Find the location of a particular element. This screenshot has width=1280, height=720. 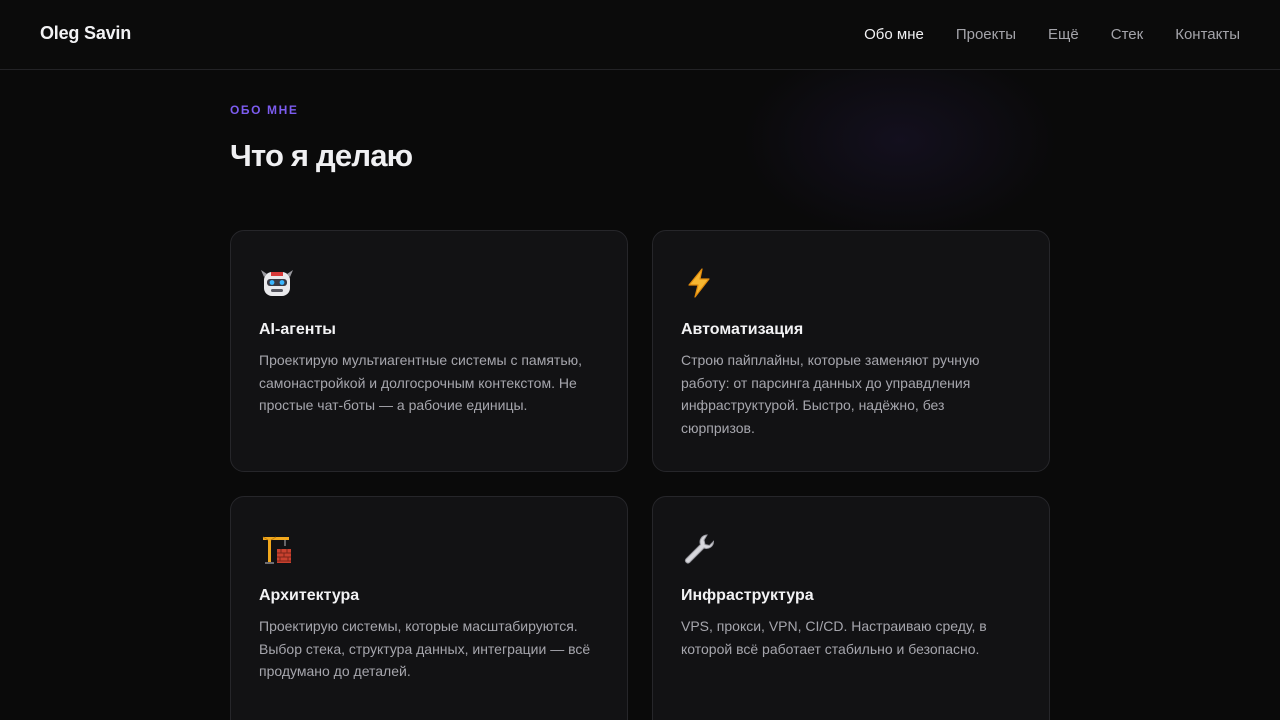

section-title: Что я делаю is located at coordinates (321, 155).